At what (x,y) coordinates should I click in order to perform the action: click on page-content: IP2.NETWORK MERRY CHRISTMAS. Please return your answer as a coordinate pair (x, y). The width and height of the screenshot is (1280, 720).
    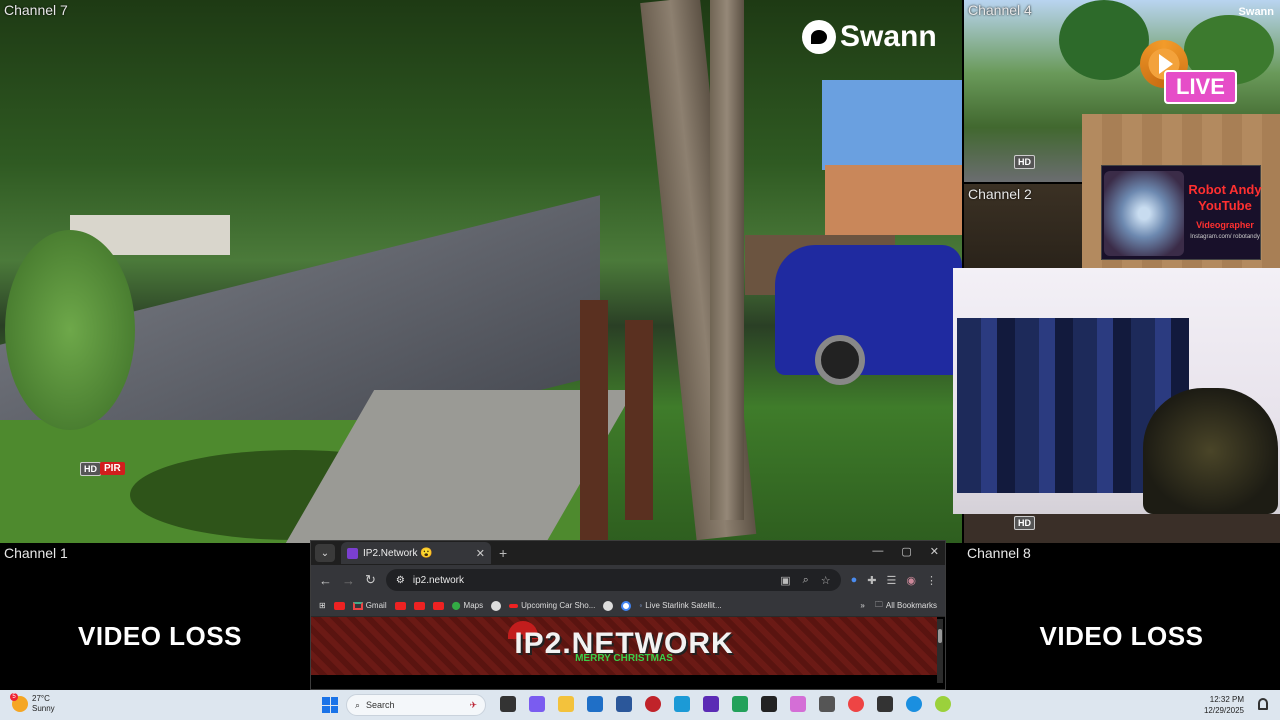
    Looking at the image, I should click on (628, 653).